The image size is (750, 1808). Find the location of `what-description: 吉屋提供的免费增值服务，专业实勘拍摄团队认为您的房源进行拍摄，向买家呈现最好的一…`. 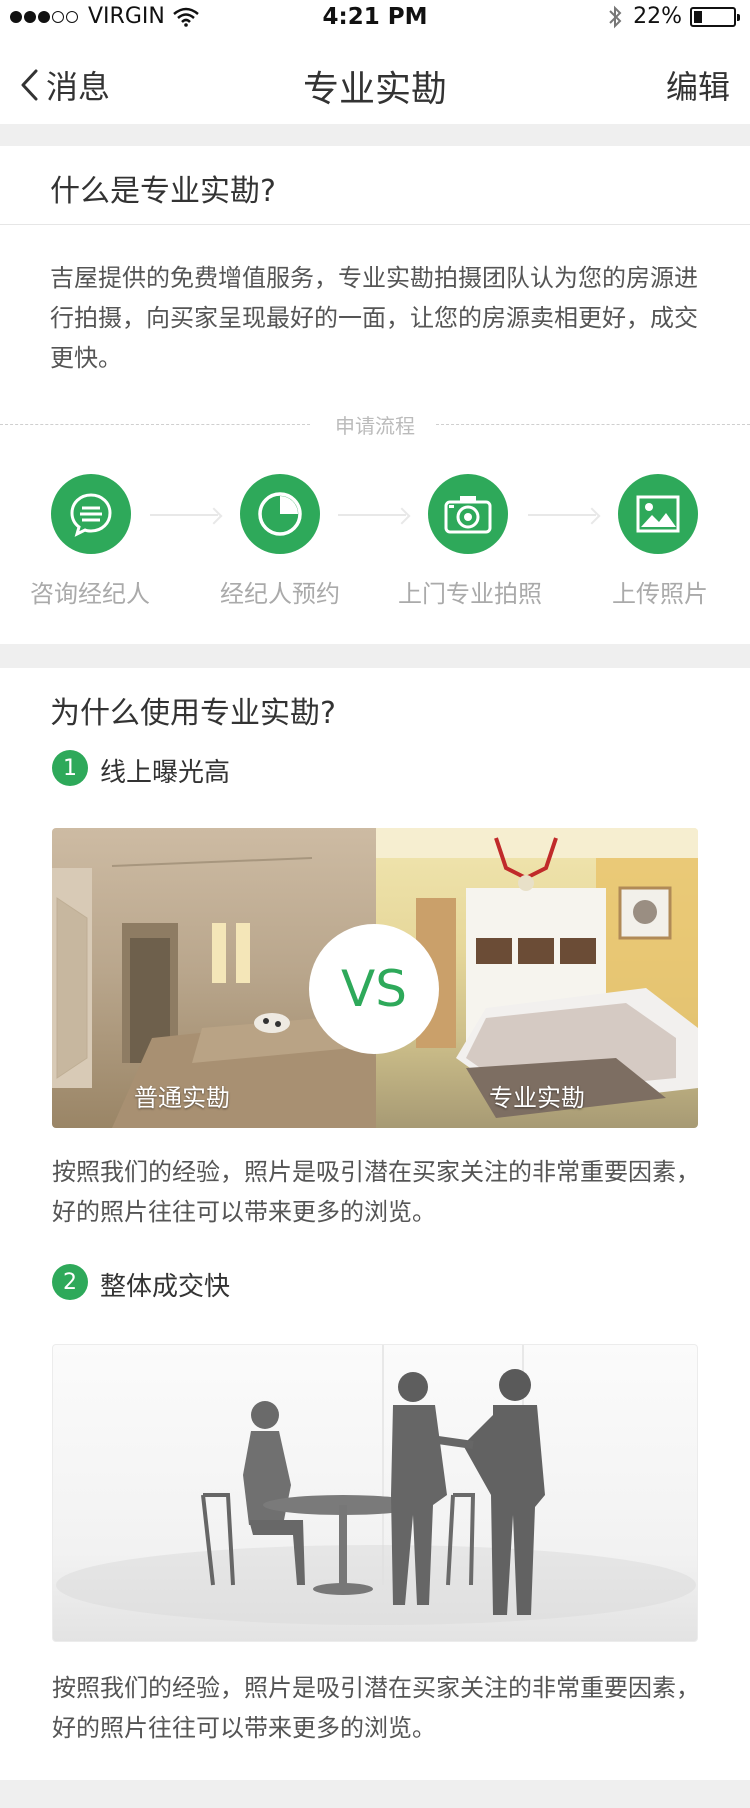

what-description: 吉屋提供的免费增值服务，专业实勘拍摄团队认为您的房源进行拍摄，向买家呈现最好的一… is located at coordinates (374, 318).